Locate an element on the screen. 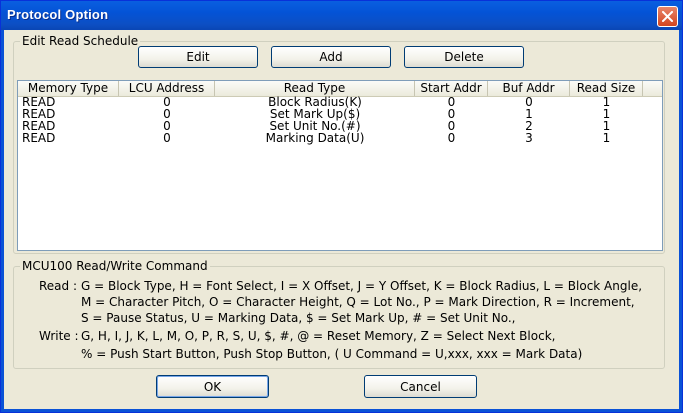 The height and width of the screenshot is (413, 683). read-size-cell: 1 is located at coordinates (606, 138).